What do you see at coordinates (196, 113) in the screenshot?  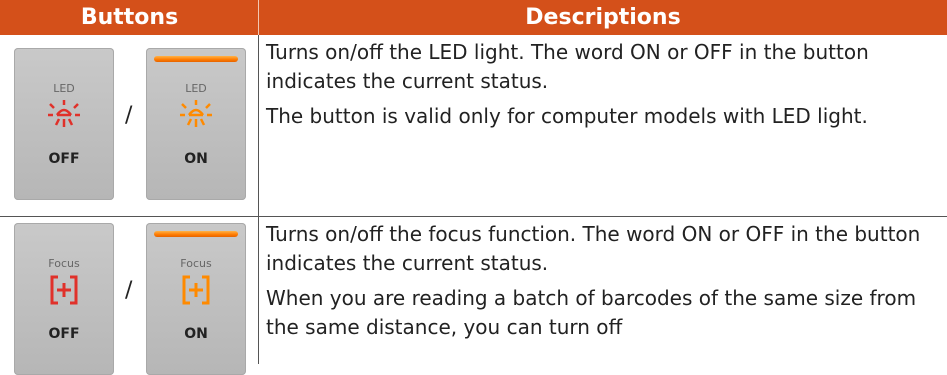 I see `led-orange-icon` at bounding box center [196, 113].